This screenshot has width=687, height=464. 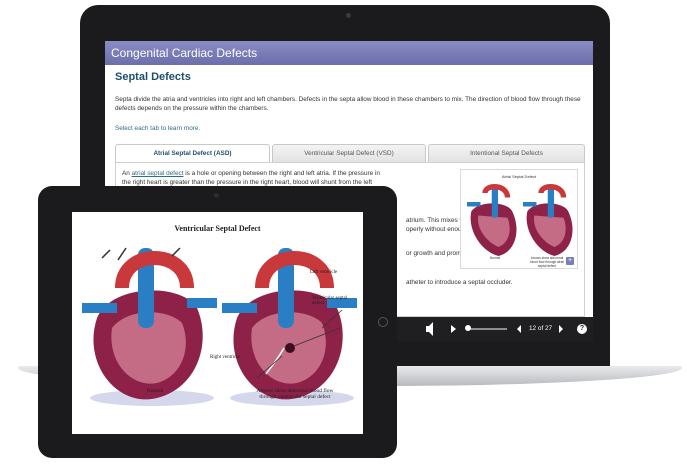 I want to click on thumbnail-caption-left: Normal, so click(x=495, y=258).